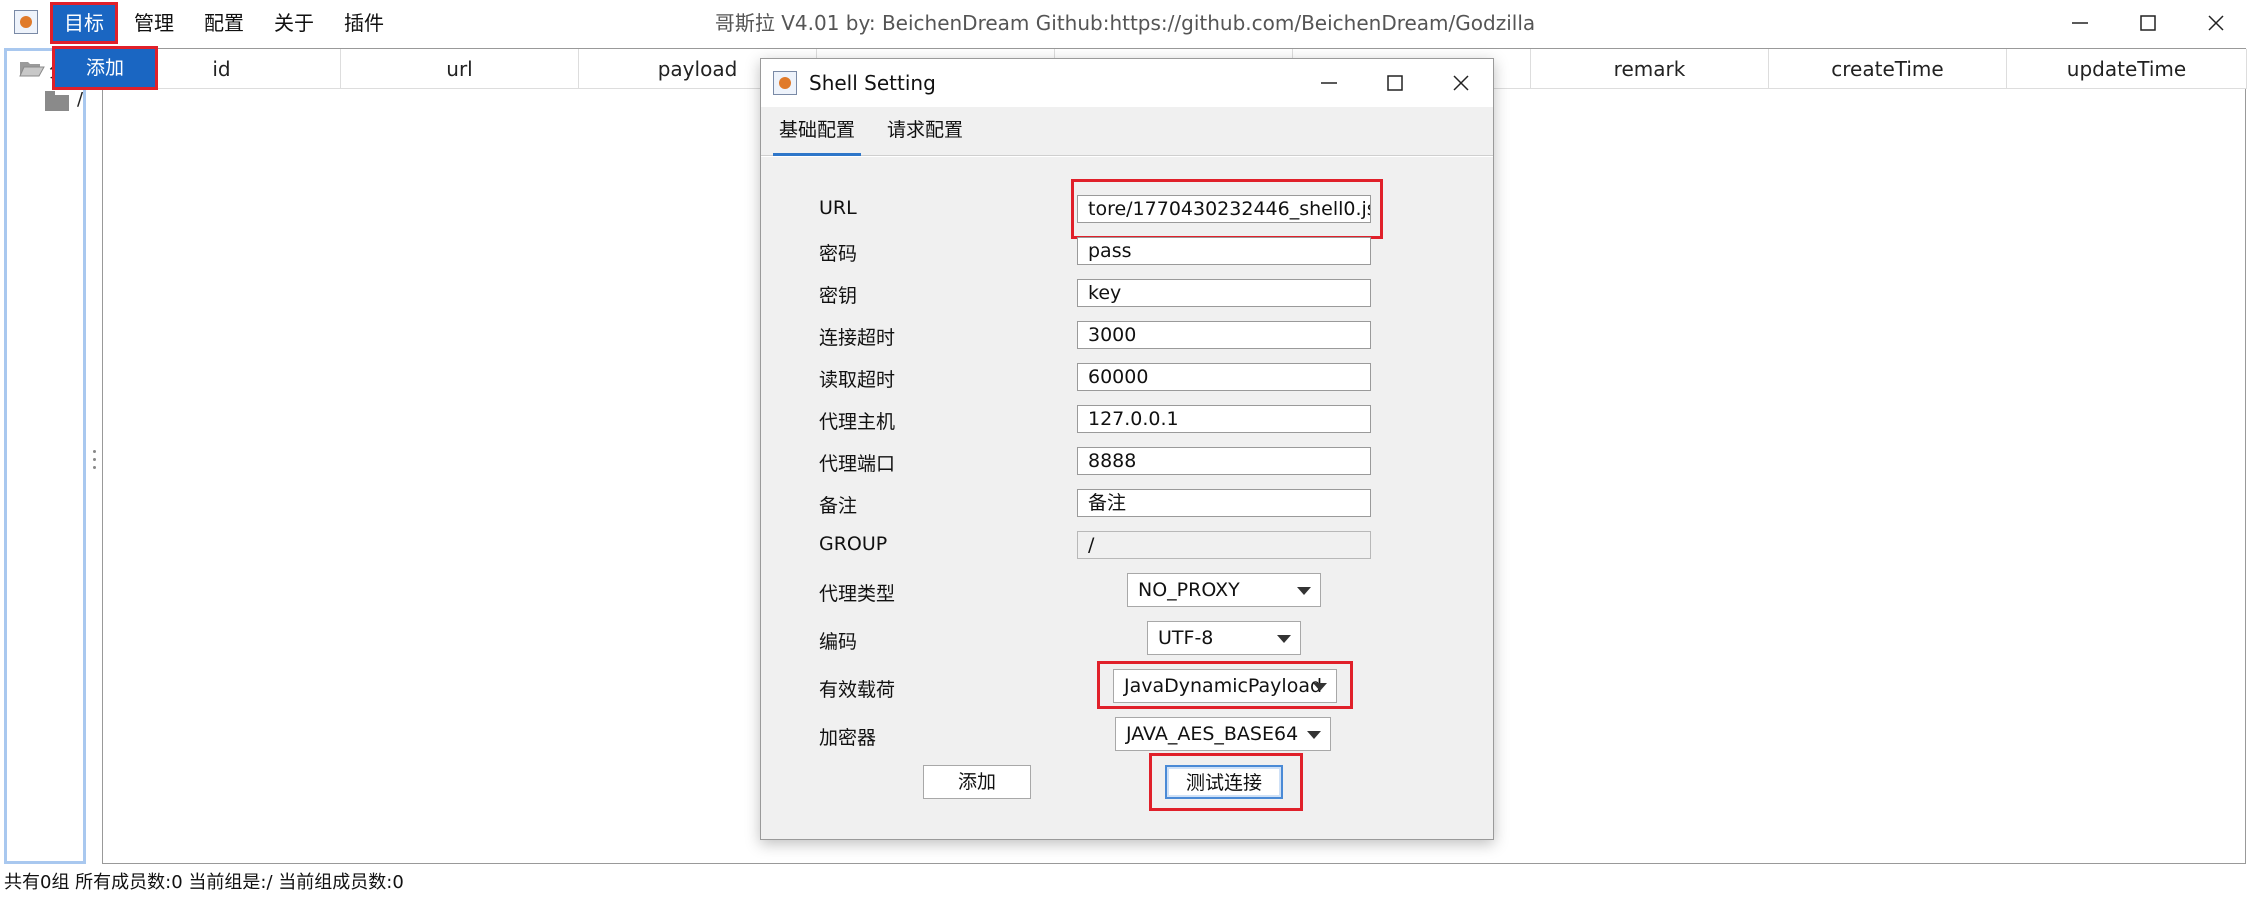  What do you see at coordinates (1226, 782) in the screenshot?
I see `test-connection-highlight` at bounding box center [1226, 782].